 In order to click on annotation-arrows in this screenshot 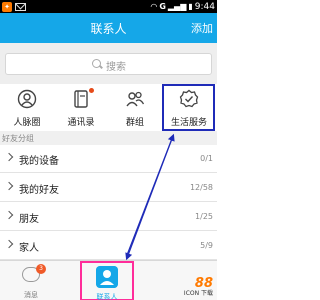, I will do `click(150, 197)`.